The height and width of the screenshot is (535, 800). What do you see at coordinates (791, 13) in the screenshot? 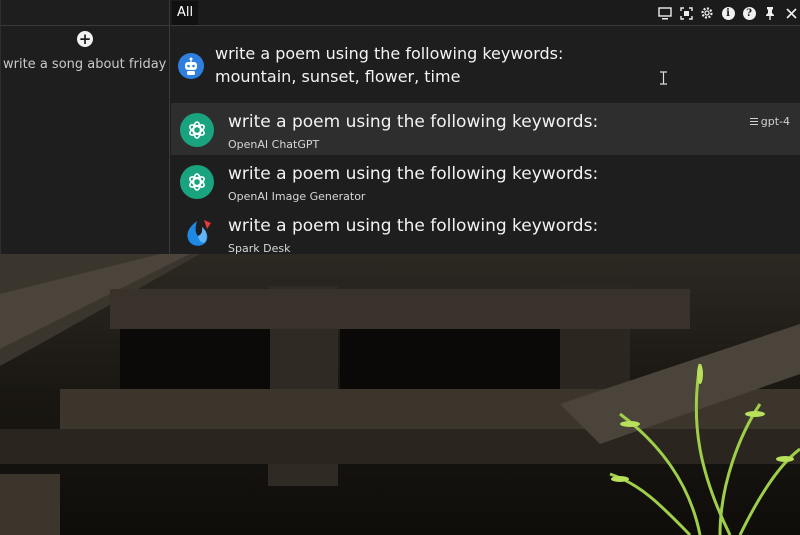
I see `close-icon` at bounding box center [791, 13].